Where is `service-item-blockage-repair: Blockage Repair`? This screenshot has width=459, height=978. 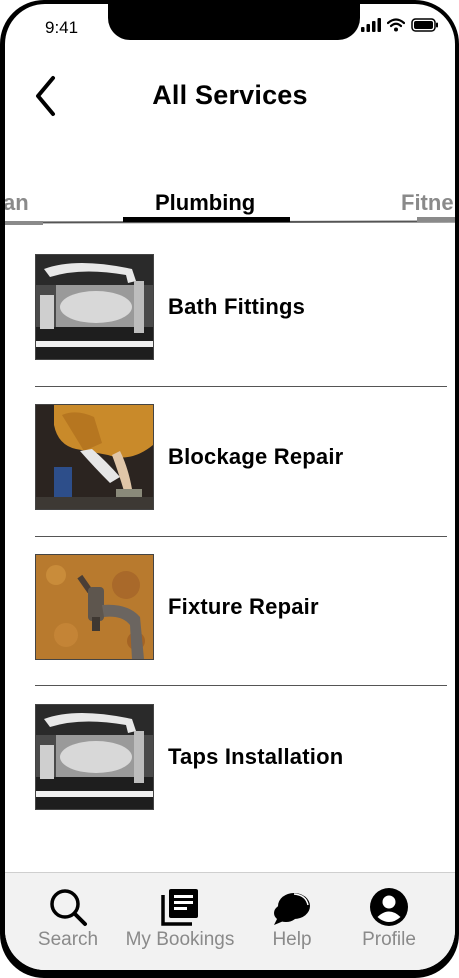
service-item-blockage-repair: Blockage Repair is located at coordinates (230, 457).